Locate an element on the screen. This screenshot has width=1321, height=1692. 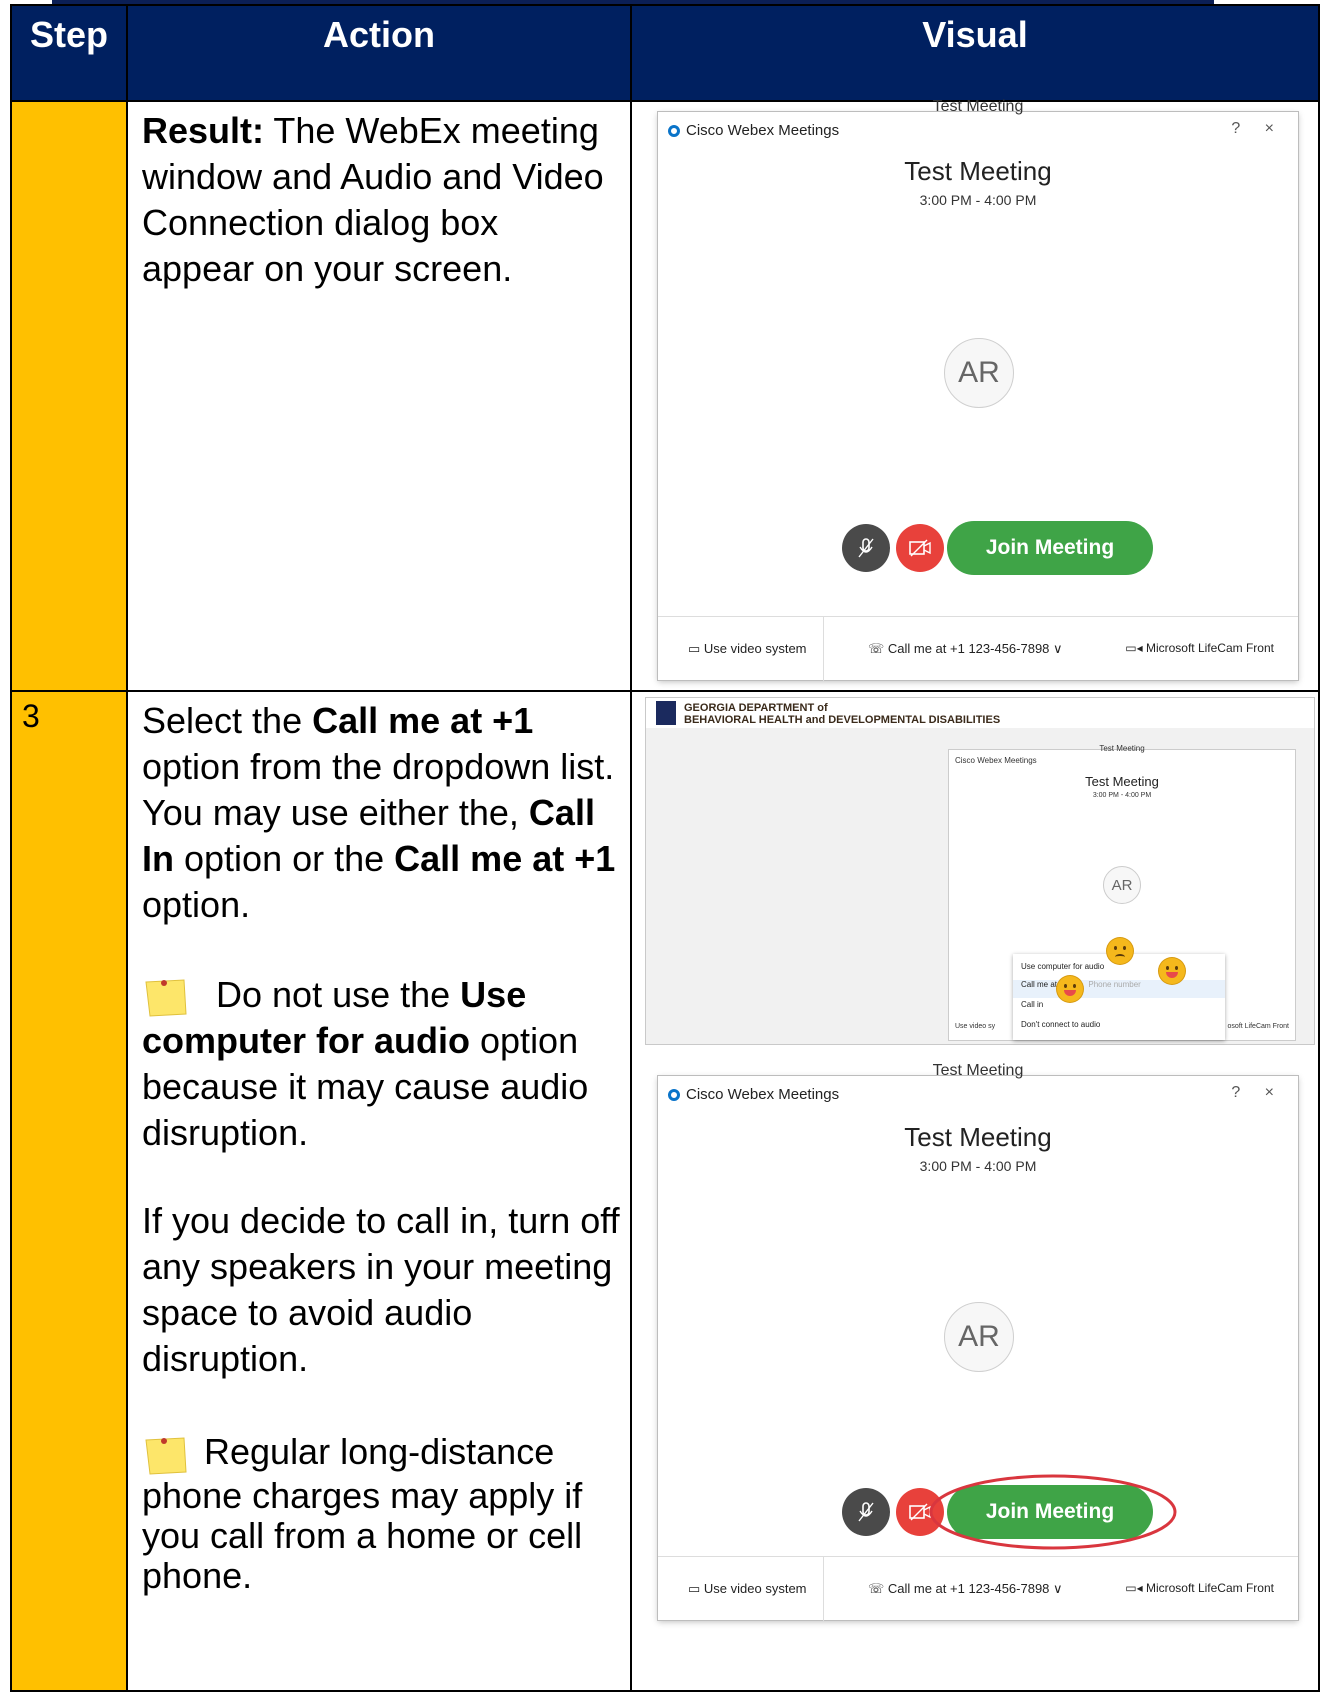
mini-avatar: AR is located at coordinates (1122, 885).